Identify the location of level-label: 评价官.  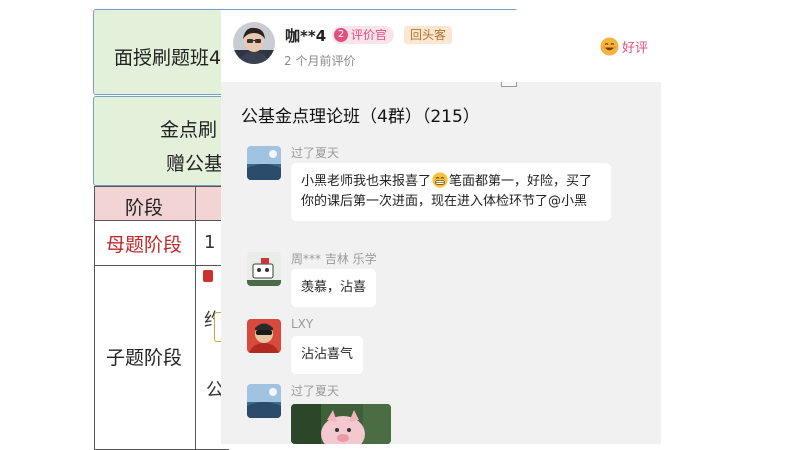
(369, 35).